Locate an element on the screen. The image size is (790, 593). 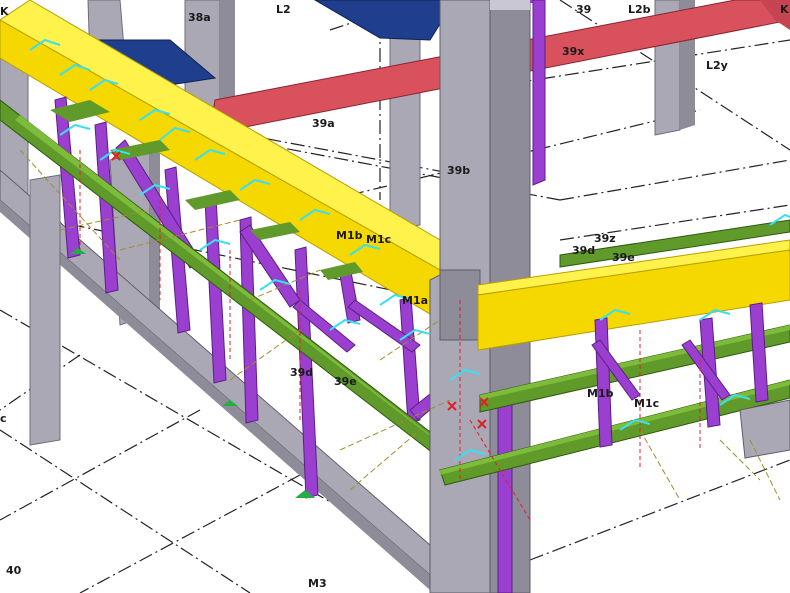
grid-label-l2b: L2b is located at coordinates (639, 9).